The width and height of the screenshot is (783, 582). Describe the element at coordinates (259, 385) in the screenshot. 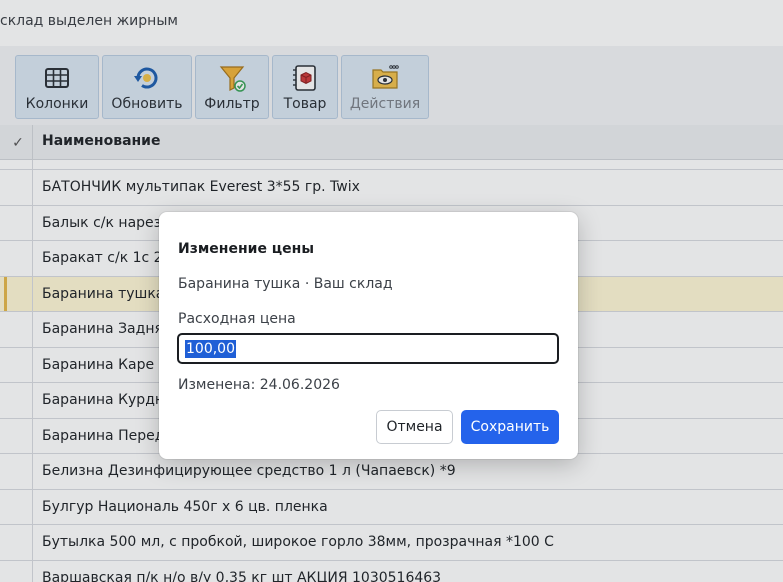

I see `changed-date: Изменена: 24.06.2026` at that location.